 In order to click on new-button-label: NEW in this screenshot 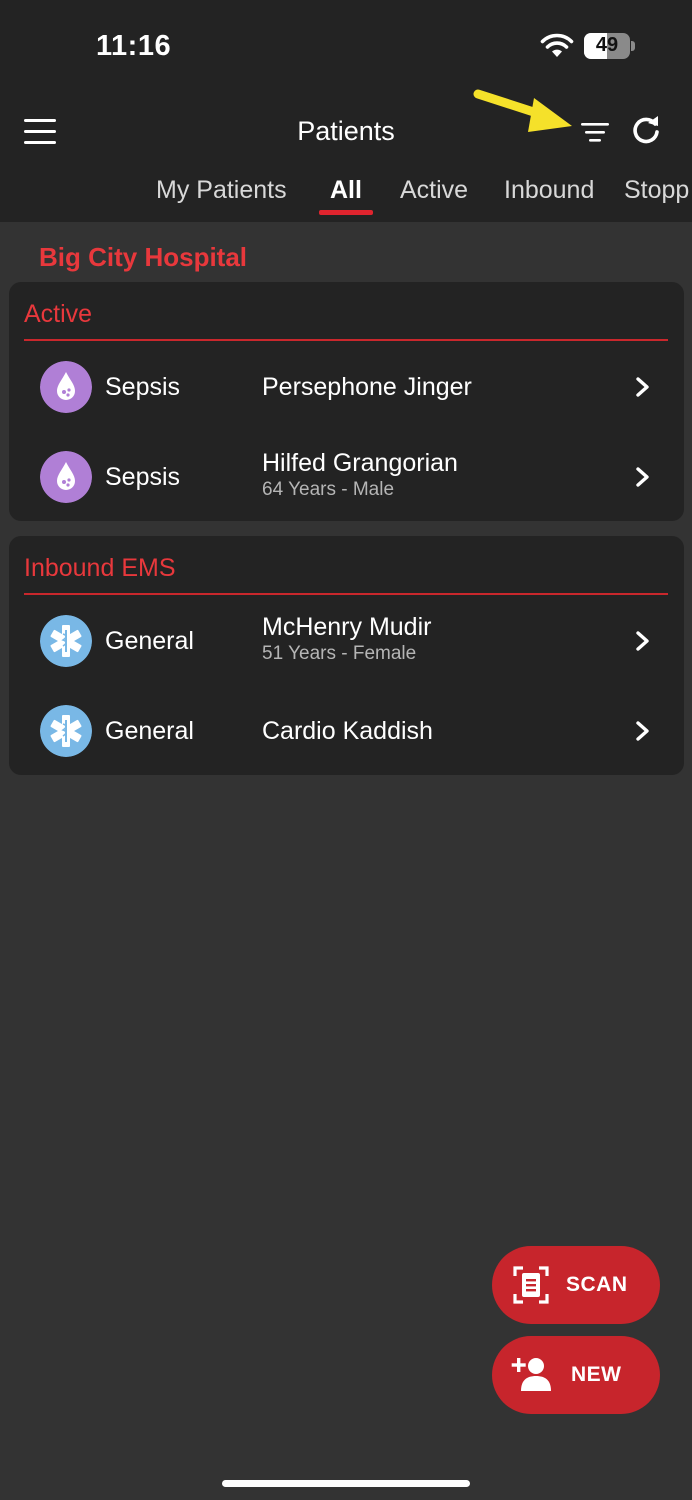, I will do `click(596, 1374)`.